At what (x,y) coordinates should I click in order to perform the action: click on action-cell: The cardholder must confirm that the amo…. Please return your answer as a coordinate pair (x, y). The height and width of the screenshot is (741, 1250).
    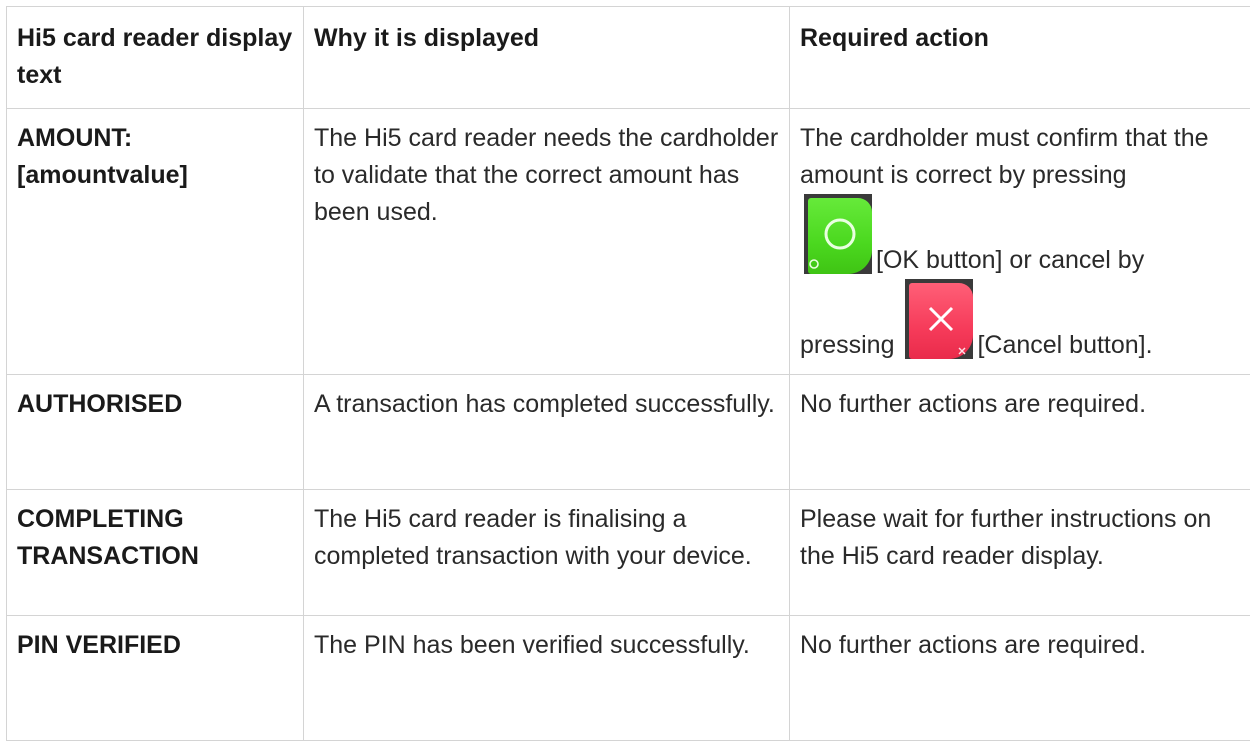
    Looking at the image, I should click on (1020, 242).